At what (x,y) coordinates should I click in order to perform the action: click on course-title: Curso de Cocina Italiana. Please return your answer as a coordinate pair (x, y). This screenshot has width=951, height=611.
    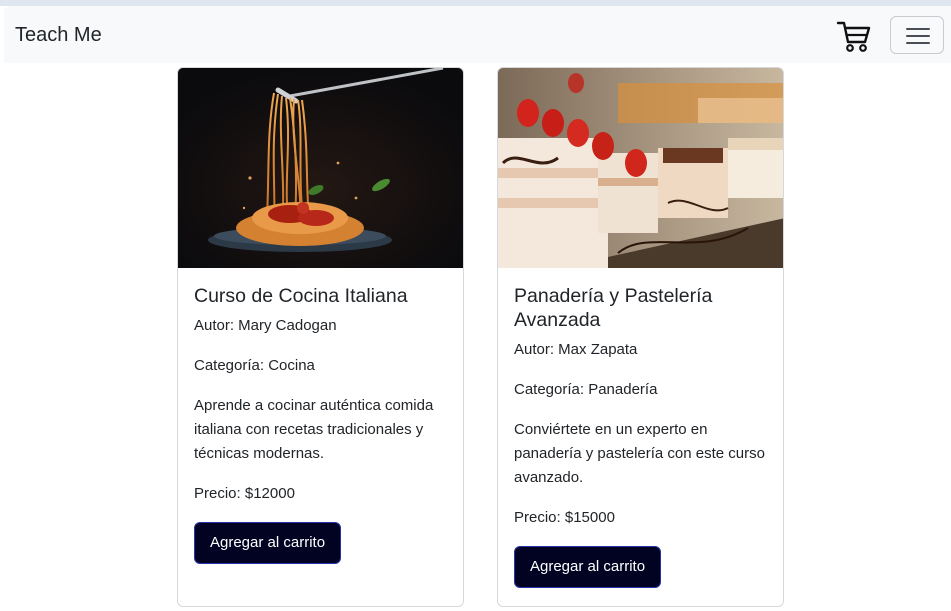
    Looking at the image, I should click on (301, 296).